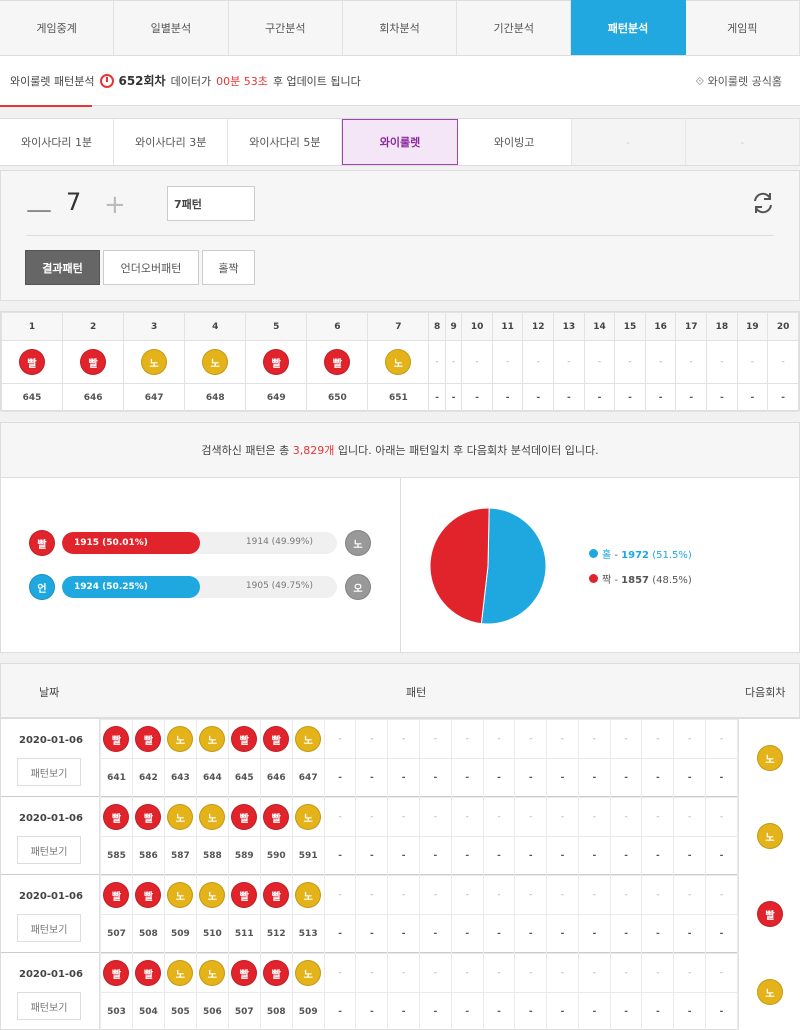 This screenshot has width=800, height=1030. Describe the element at coordinates (722, 326) in the screenshot. I see `grid-header-cell: 18` at that location.